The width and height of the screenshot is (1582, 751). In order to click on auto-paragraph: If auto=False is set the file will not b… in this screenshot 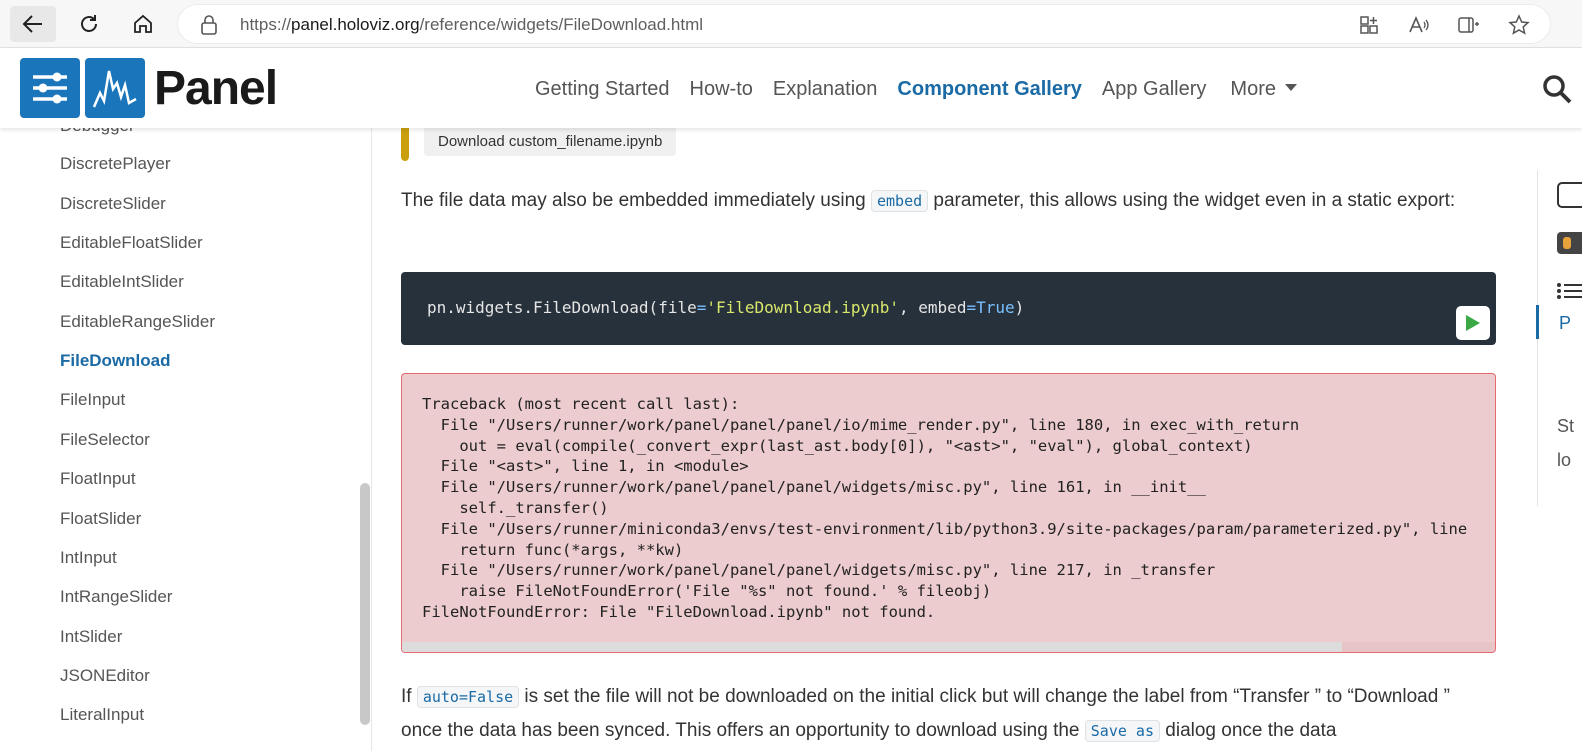, I will do `click(948, 714)`.